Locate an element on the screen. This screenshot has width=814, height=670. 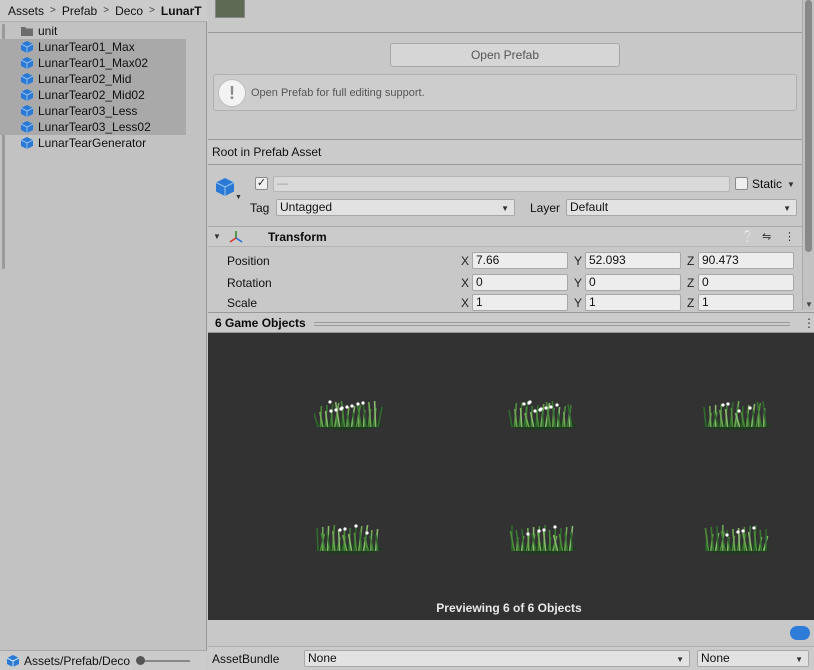
active-checkbox: ✓ is located at coordinates (261, 183).